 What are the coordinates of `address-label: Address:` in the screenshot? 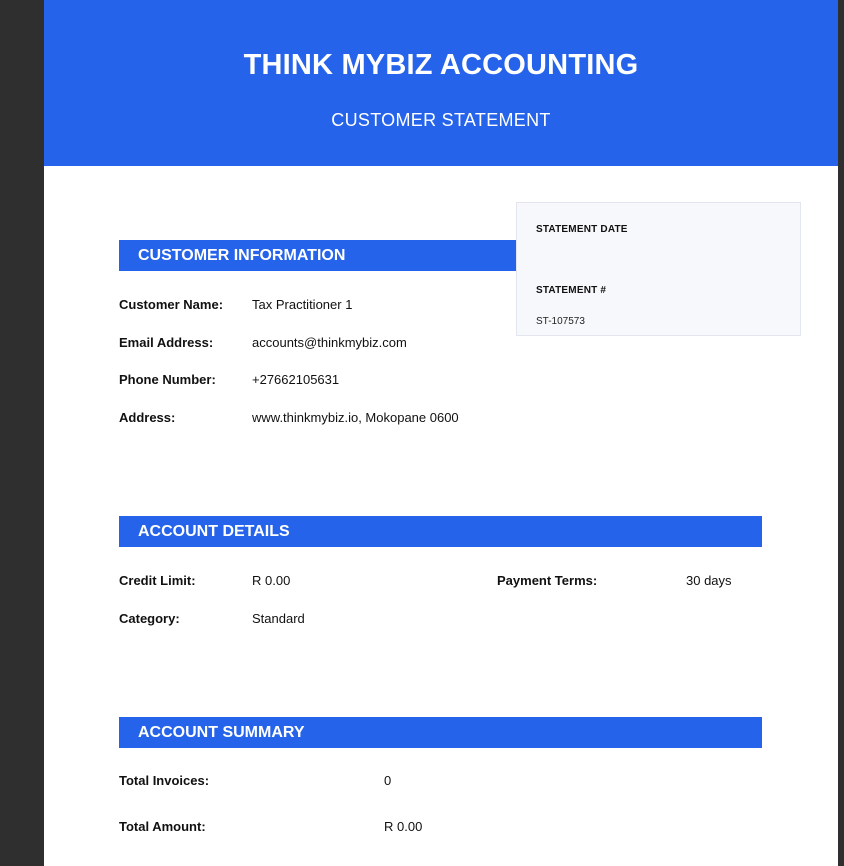 It's located at (147, 417).